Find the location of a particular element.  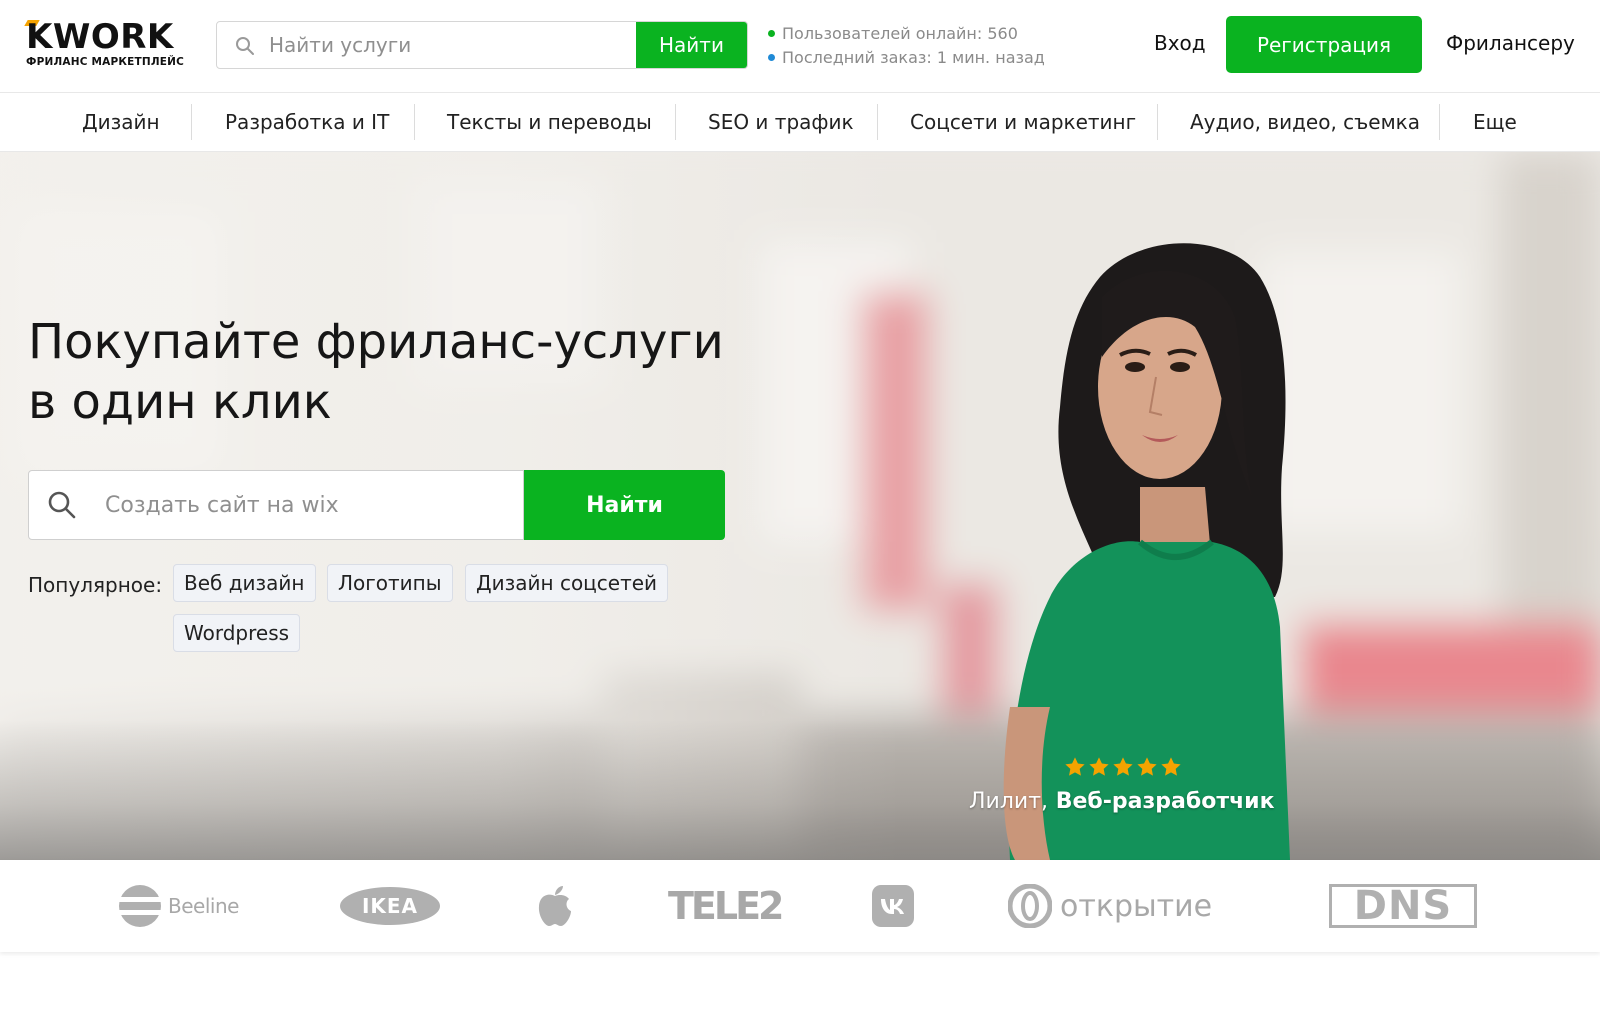

green-dot-icon is located at coordinates (771, 33).